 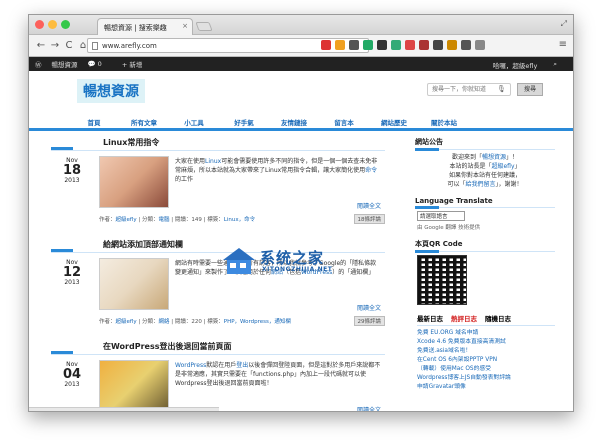 I want to click on recent-post-link: （轉載）使用Mac OS的感受, so click(x=486, y=369).